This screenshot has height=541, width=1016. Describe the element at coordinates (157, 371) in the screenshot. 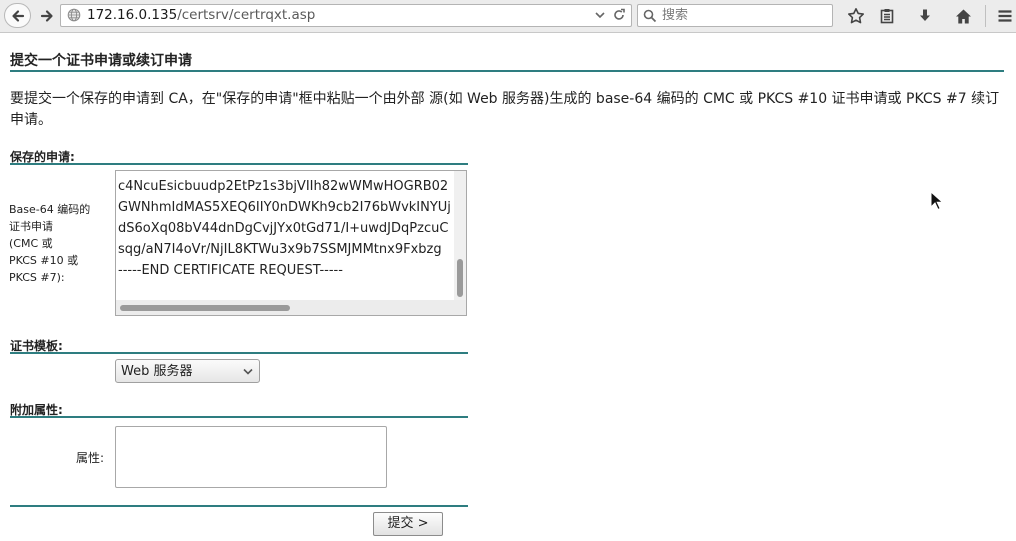

I see `template-selected-value: Web 服务器` at that location.